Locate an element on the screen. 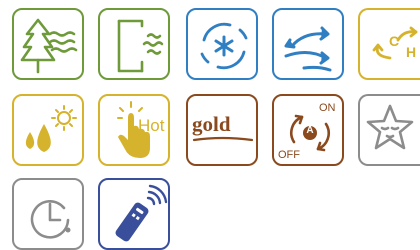 The width and height of the screenshot is (420, 250). tile-dehumidify is located at coordinates (48, 130).